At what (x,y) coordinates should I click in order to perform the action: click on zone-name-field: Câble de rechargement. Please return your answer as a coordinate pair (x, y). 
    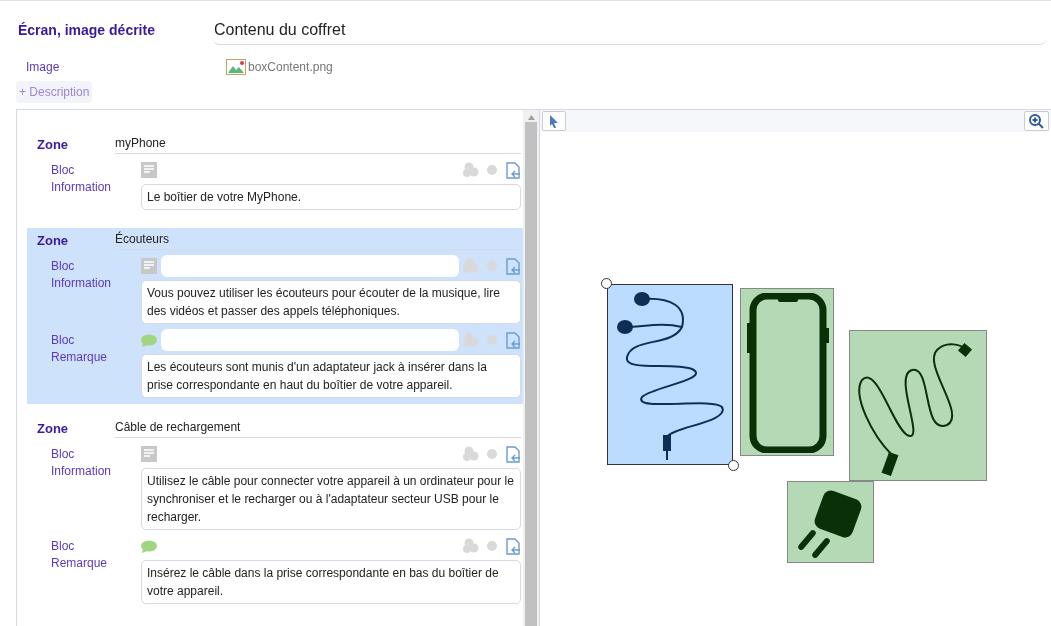
    Looking at the image, I should click on (318, 428).